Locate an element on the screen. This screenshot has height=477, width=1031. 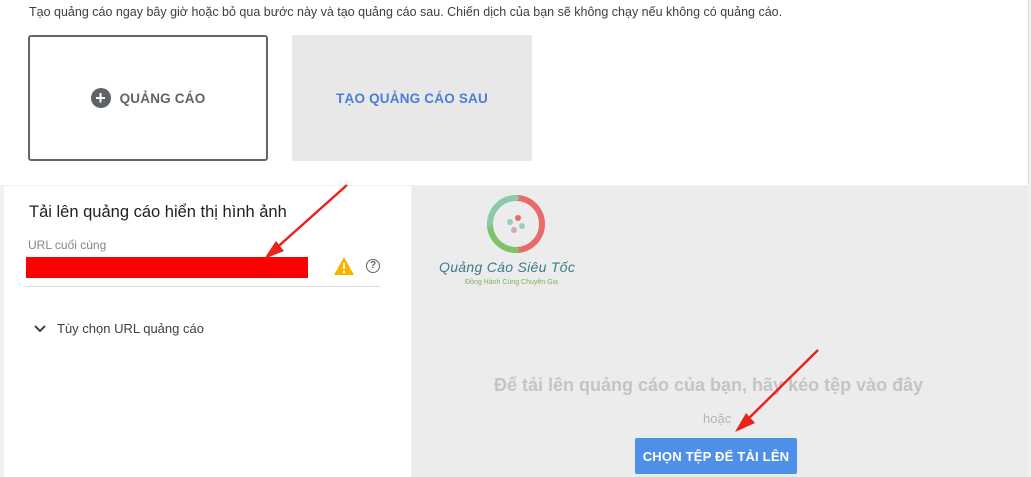
create-ad-card: + QUẢNG CÁO is located at coordinates (148, 98).